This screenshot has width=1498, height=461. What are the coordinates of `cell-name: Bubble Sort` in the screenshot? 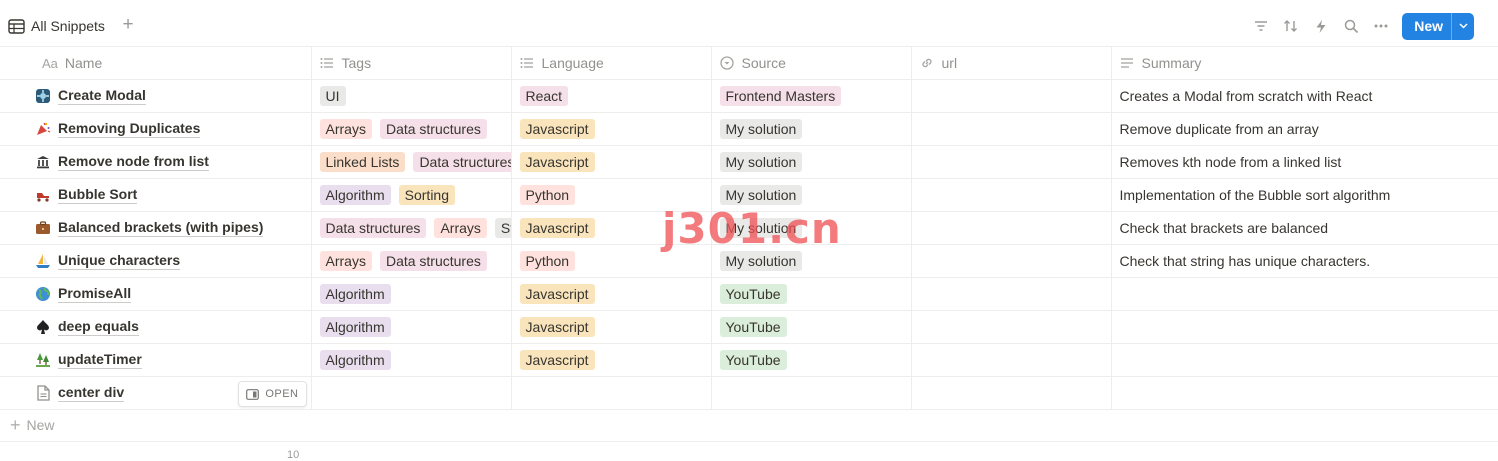 It's located at (155, 195).